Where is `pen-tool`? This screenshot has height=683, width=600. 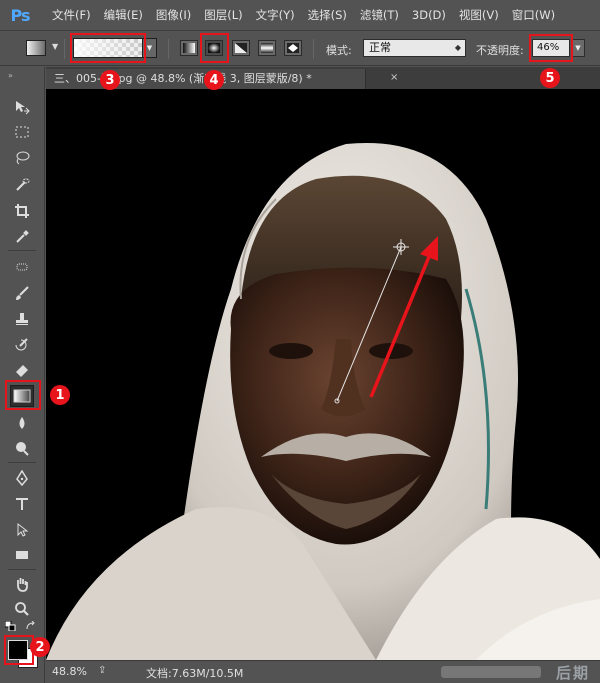 pen-tool is located at coordinates (22, 478).